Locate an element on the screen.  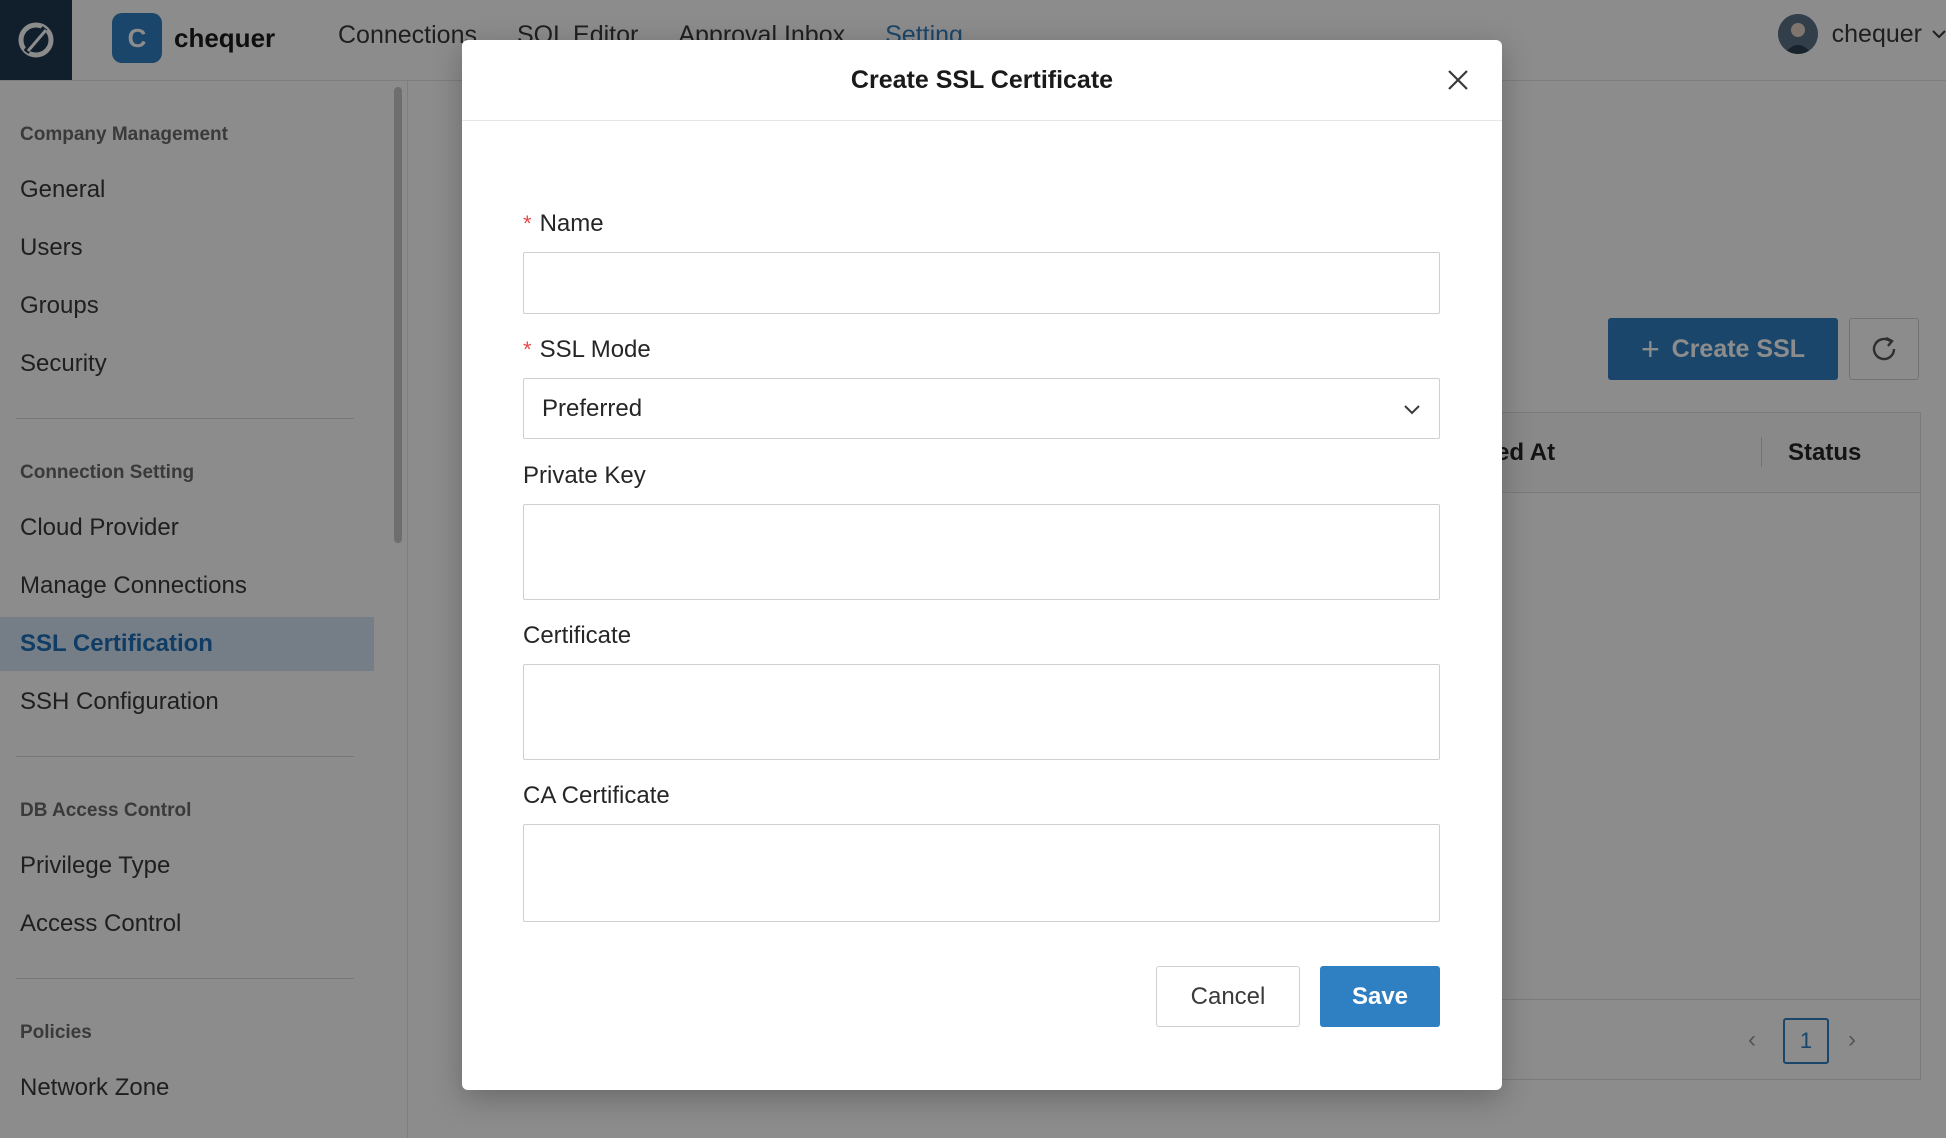
cancel-button: Cancel is located at coordinates (1228, 996).